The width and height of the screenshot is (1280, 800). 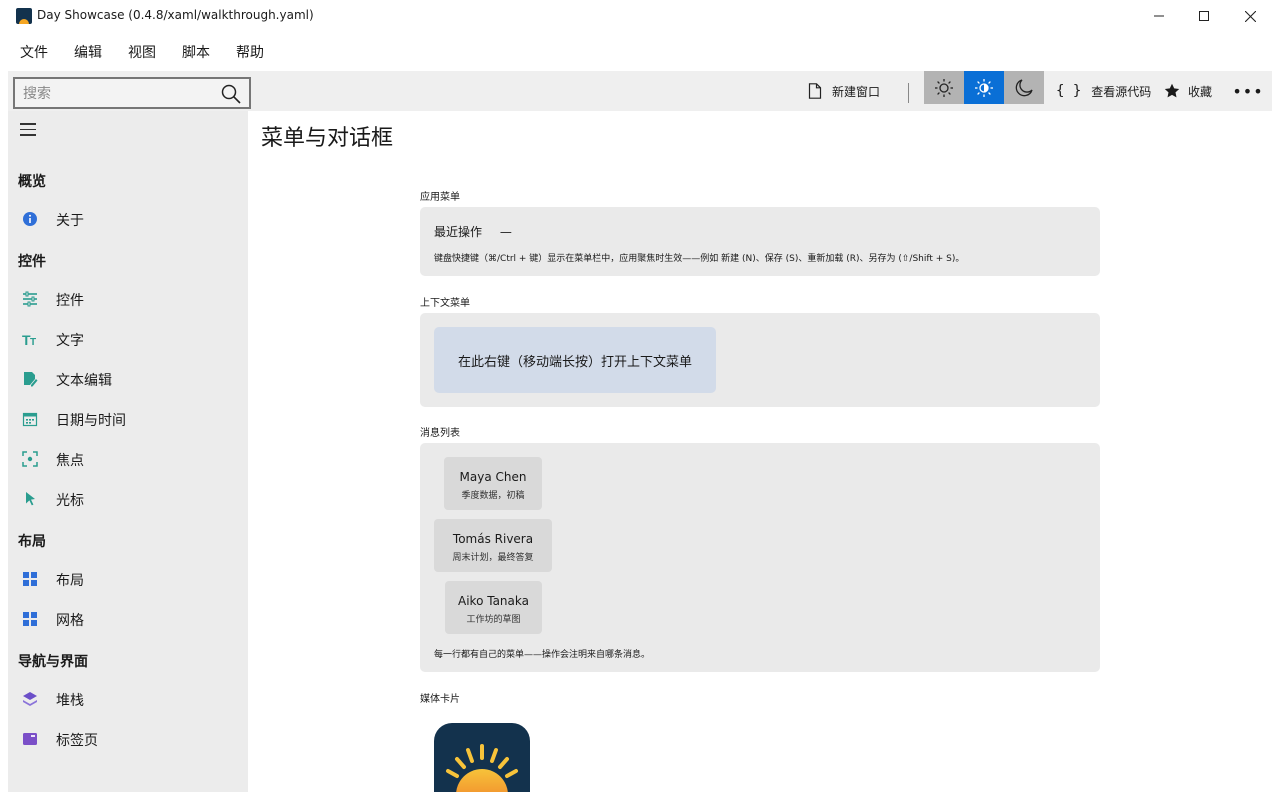 I want to click on section-navigation: 导航与界面, so click(x=53, y=662).